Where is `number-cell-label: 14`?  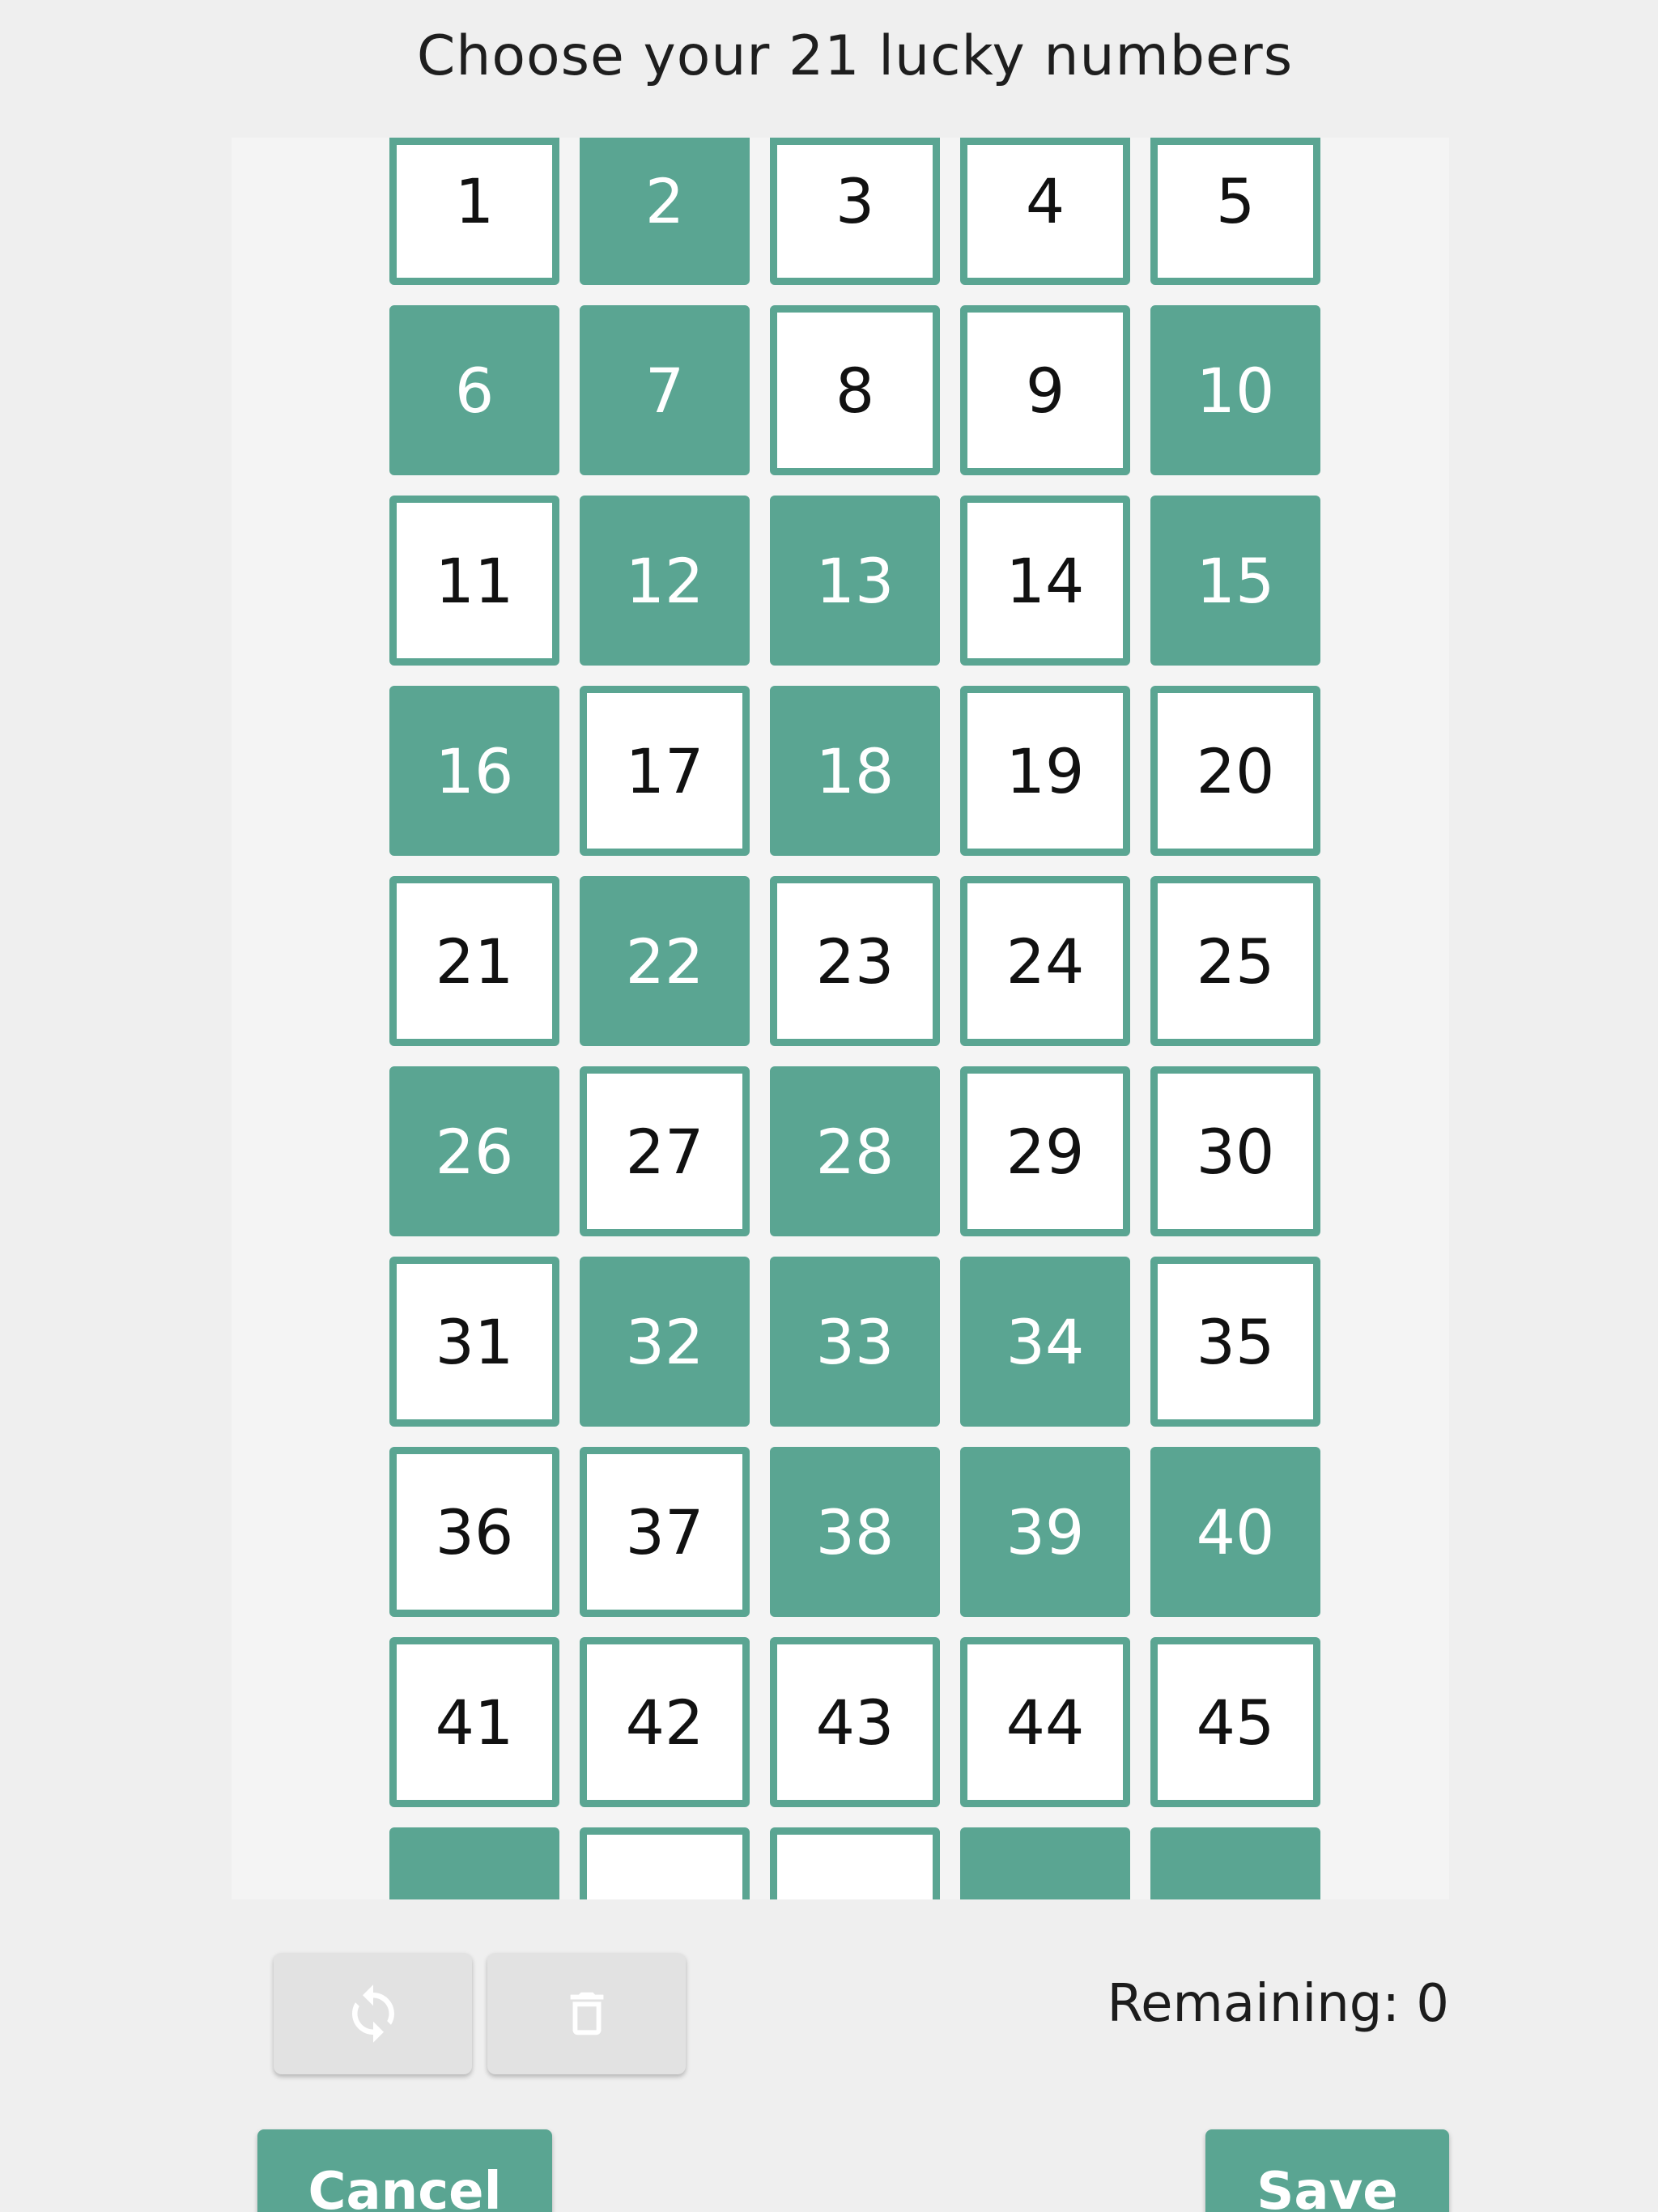 number-cell-label: 14 is located at coordinates (1045, 581).